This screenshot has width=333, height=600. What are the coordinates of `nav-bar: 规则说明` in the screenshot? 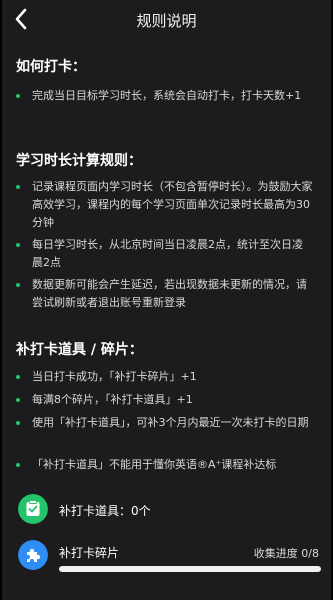 It's located at (166, 19).